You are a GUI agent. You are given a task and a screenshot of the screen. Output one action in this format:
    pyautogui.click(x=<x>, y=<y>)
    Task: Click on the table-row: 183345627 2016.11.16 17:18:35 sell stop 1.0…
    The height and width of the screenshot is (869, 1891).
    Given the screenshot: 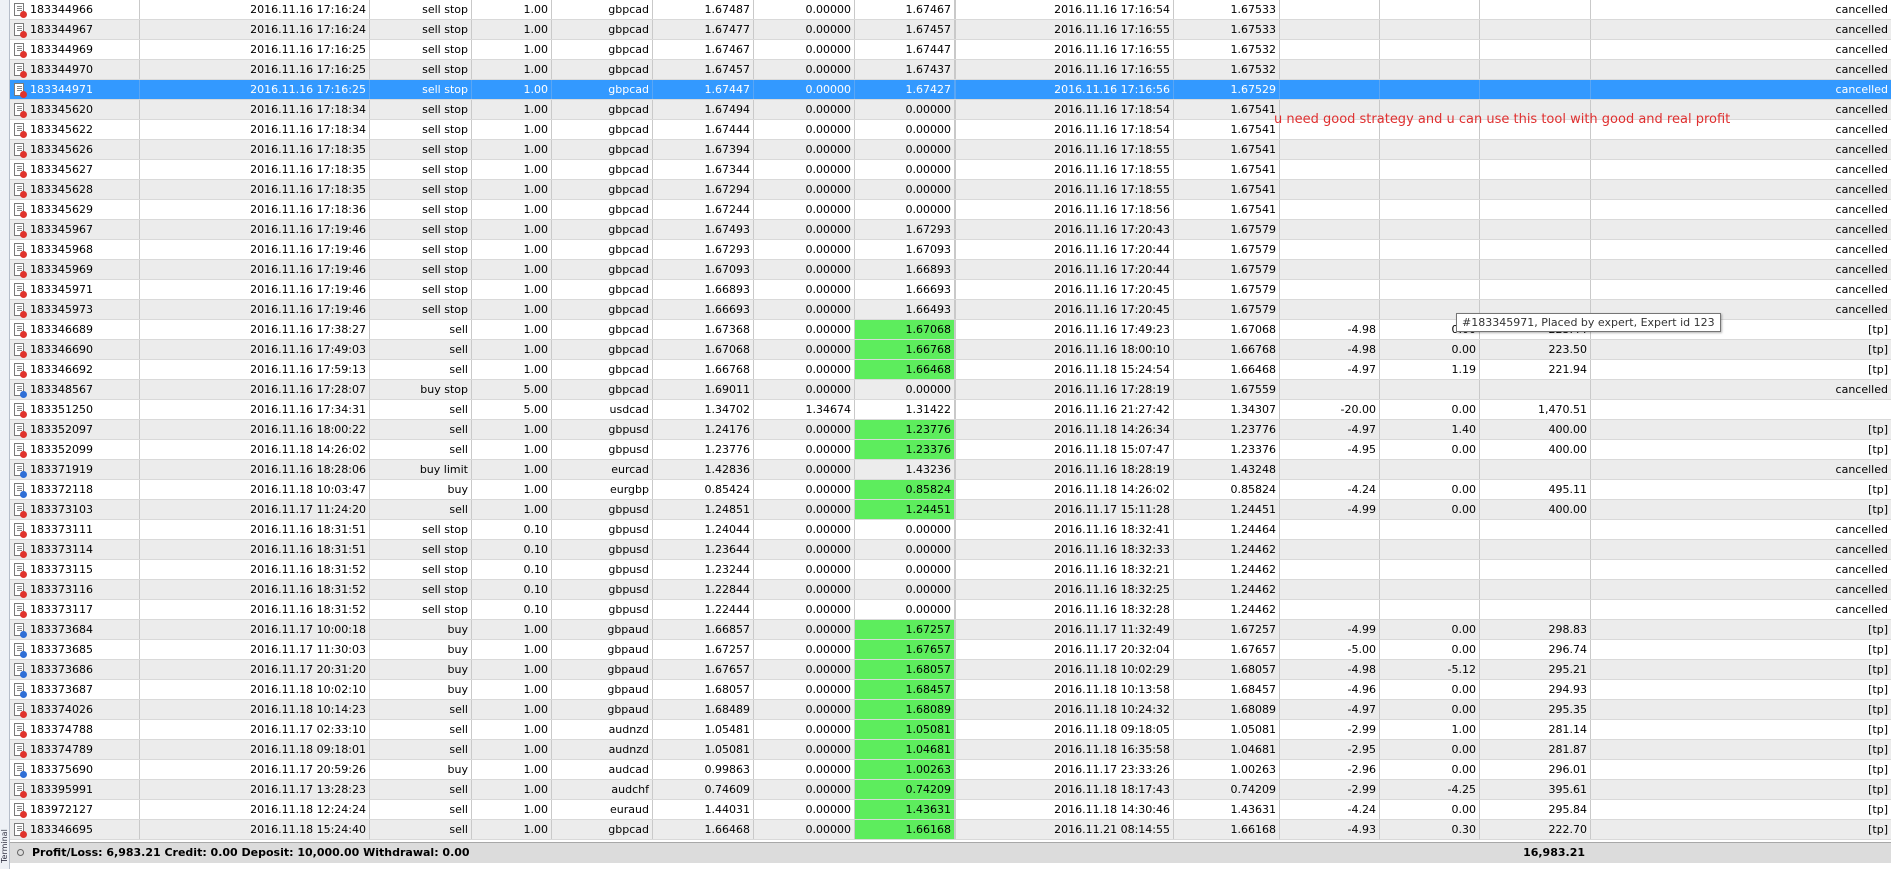 What is the action you would take?
    pyautogui.click(x=950, y=170)
    